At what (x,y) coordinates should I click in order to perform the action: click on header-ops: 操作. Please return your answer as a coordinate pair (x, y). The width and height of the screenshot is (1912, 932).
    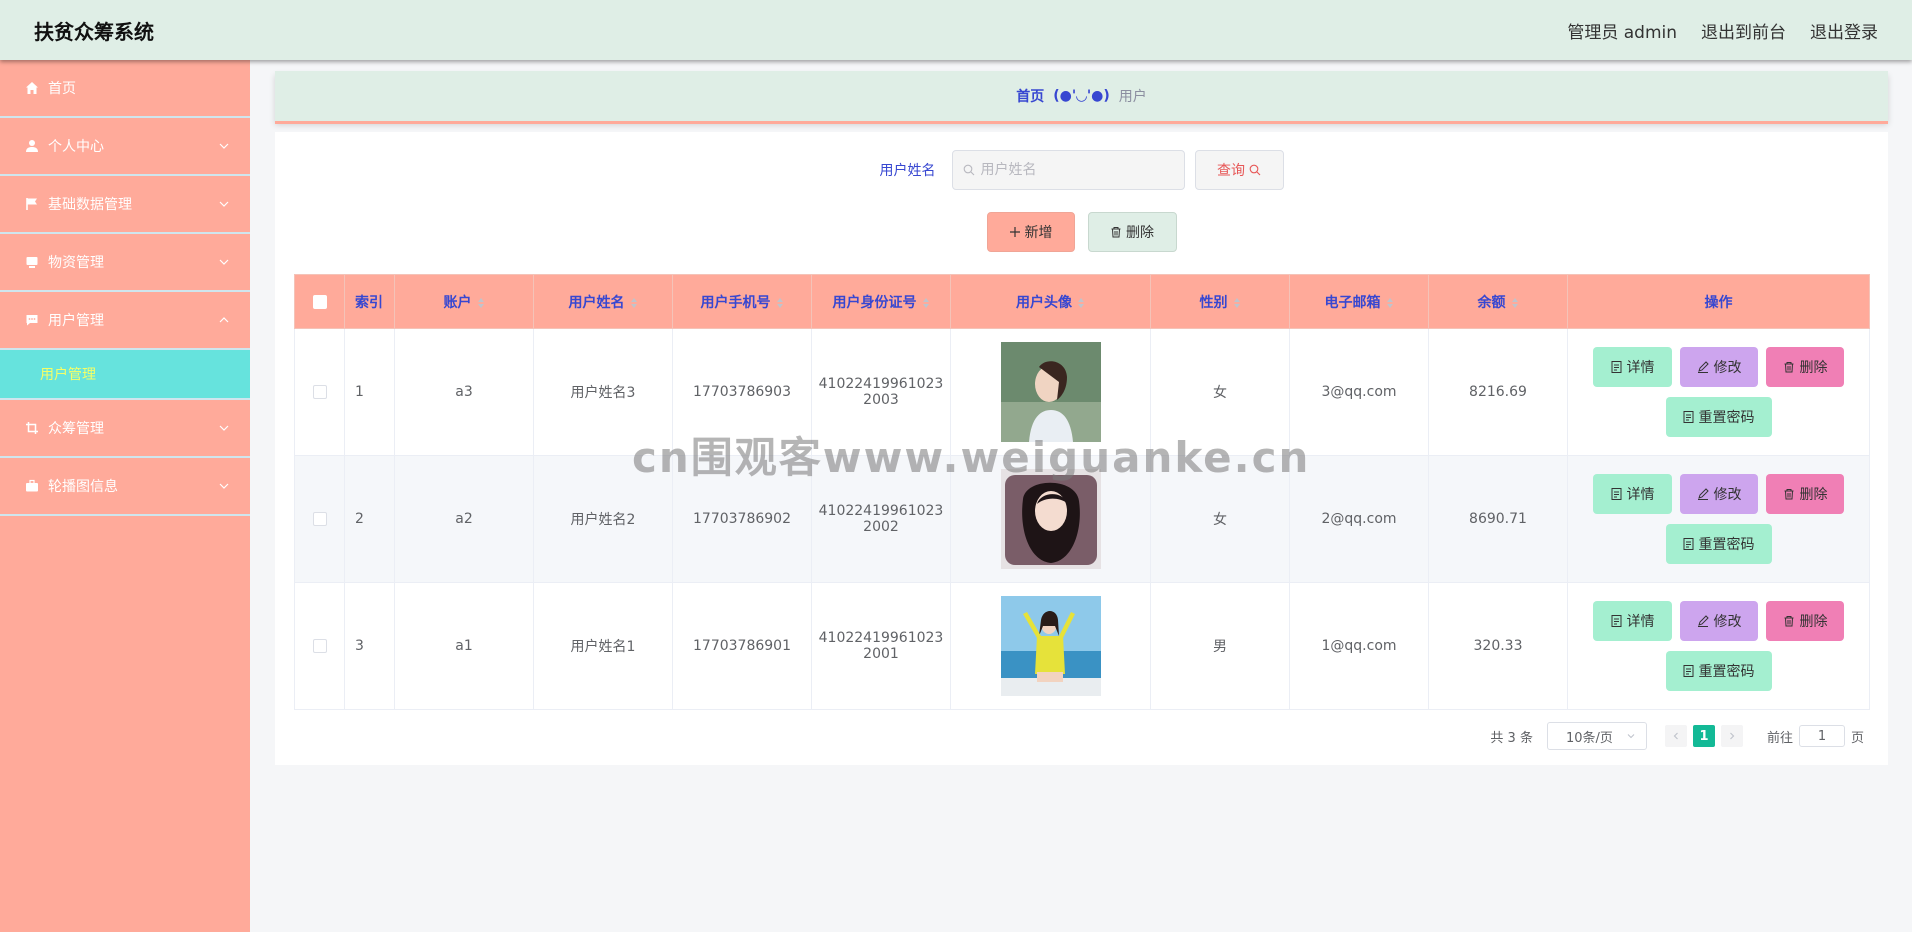
    Looking at the image, I should click on (1718, 301).